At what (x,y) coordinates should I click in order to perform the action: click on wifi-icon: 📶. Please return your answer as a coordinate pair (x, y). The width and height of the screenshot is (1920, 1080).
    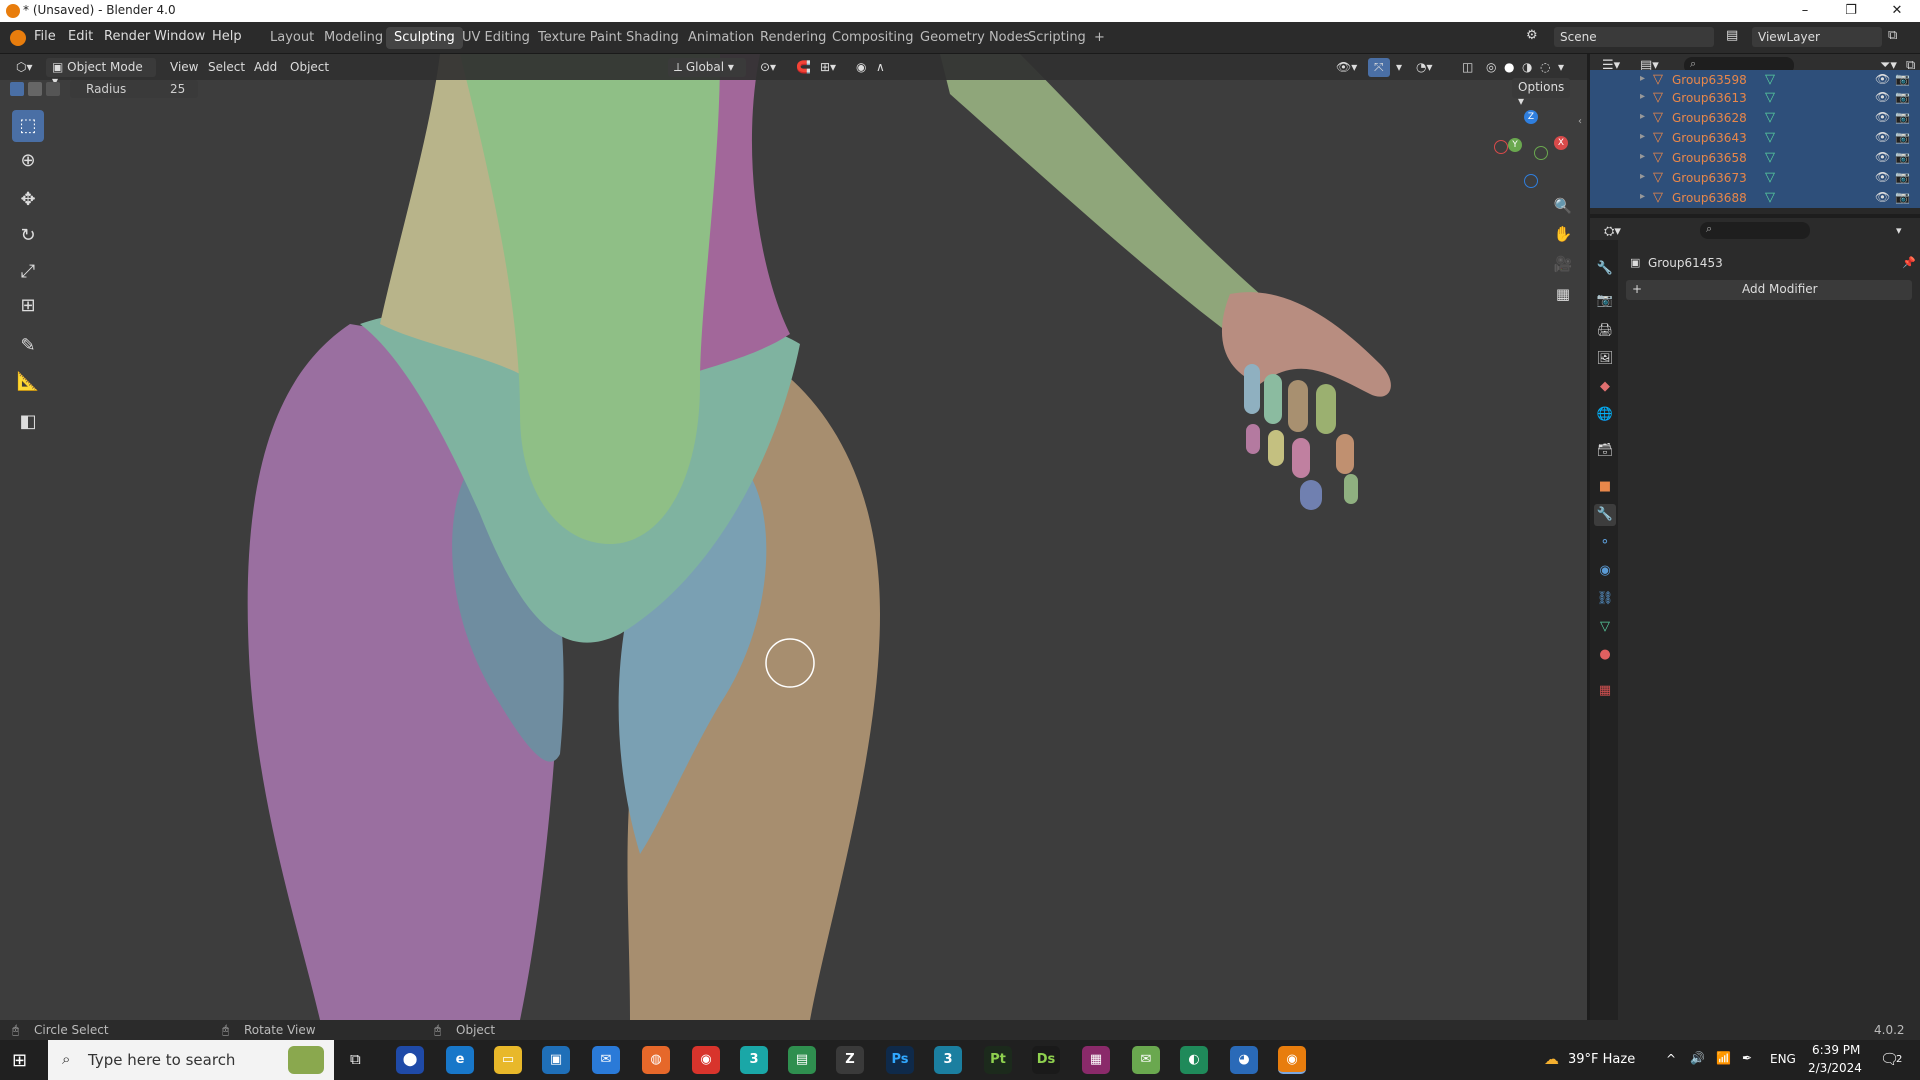
    Looking at the image, I should click on (1723, 1058).